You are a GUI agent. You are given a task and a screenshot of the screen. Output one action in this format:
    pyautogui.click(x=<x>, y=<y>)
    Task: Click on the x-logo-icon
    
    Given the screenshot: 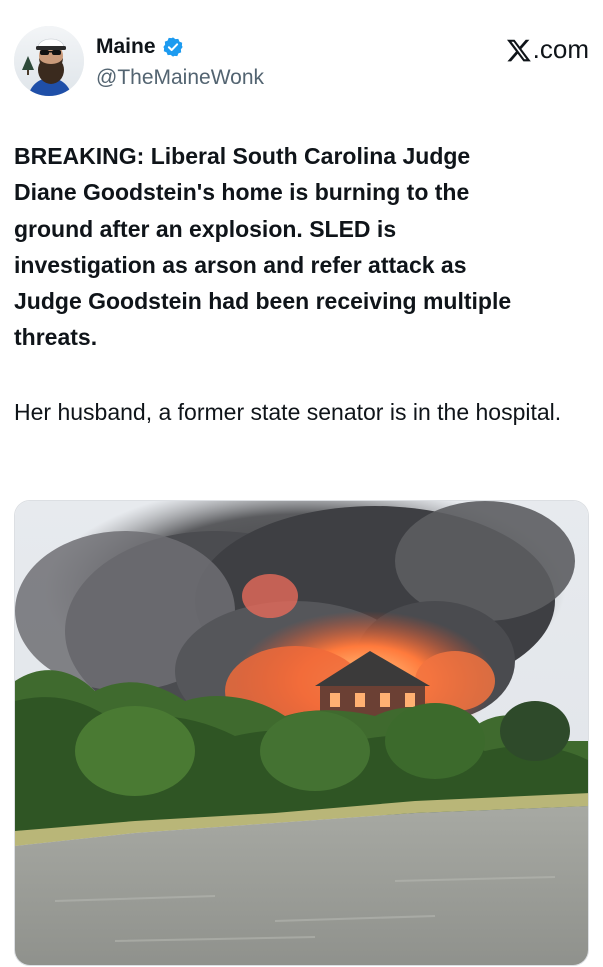 What is the action you would take?
    pyautogui.click(x=519, y=50)
    